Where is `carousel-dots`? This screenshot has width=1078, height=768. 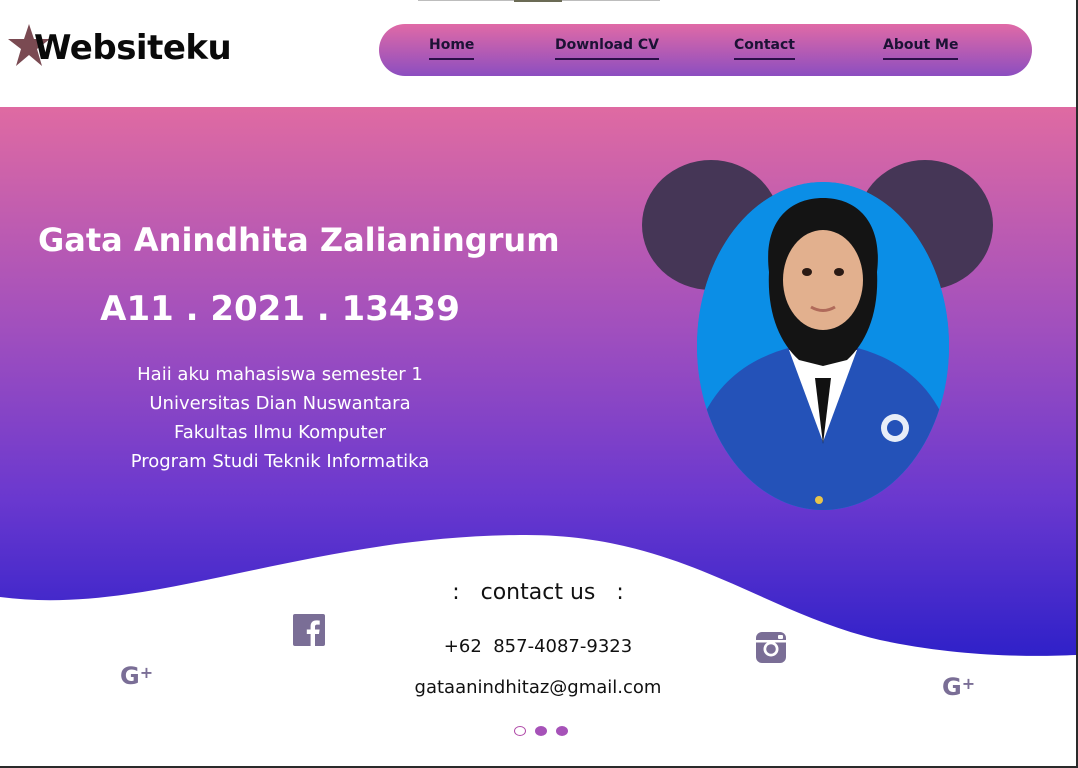 carousel-dots is located at coordinates (544, 732).